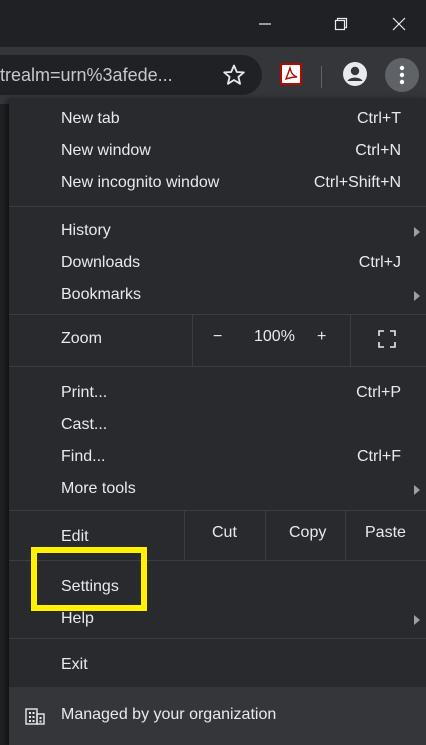 Image resolution: width=426 pixels, height=745 pixels. I want to click on menu-item-history: History, so click(217, 232).